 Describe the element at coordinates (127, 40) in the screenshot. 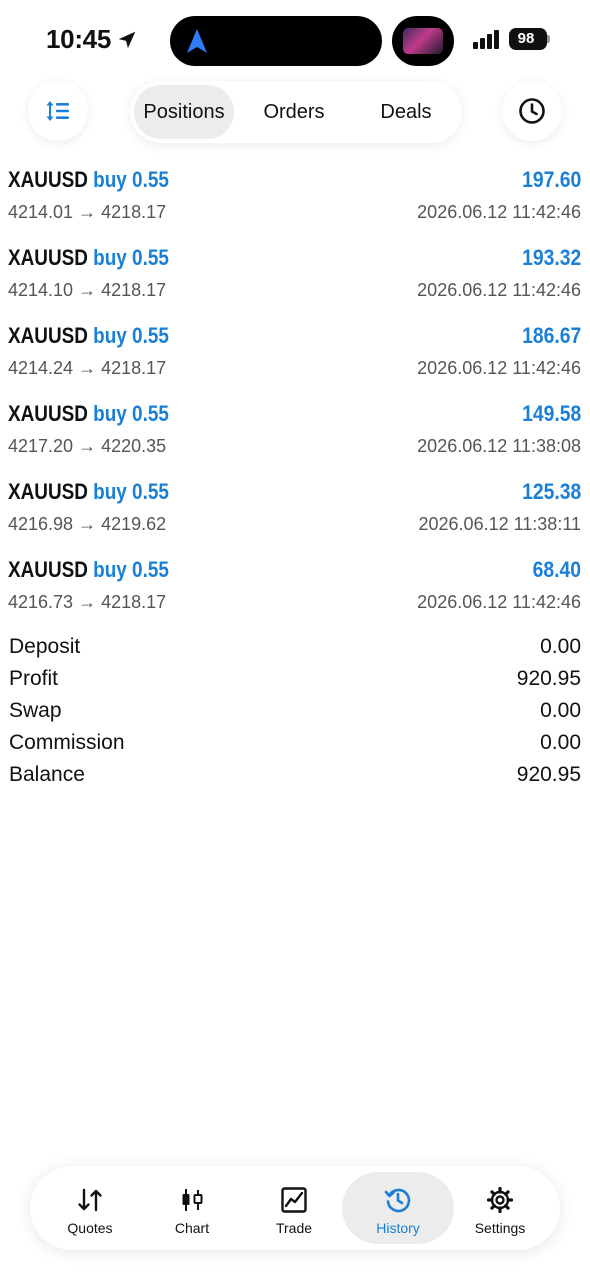

I see `location-arrow-icon` at that location.